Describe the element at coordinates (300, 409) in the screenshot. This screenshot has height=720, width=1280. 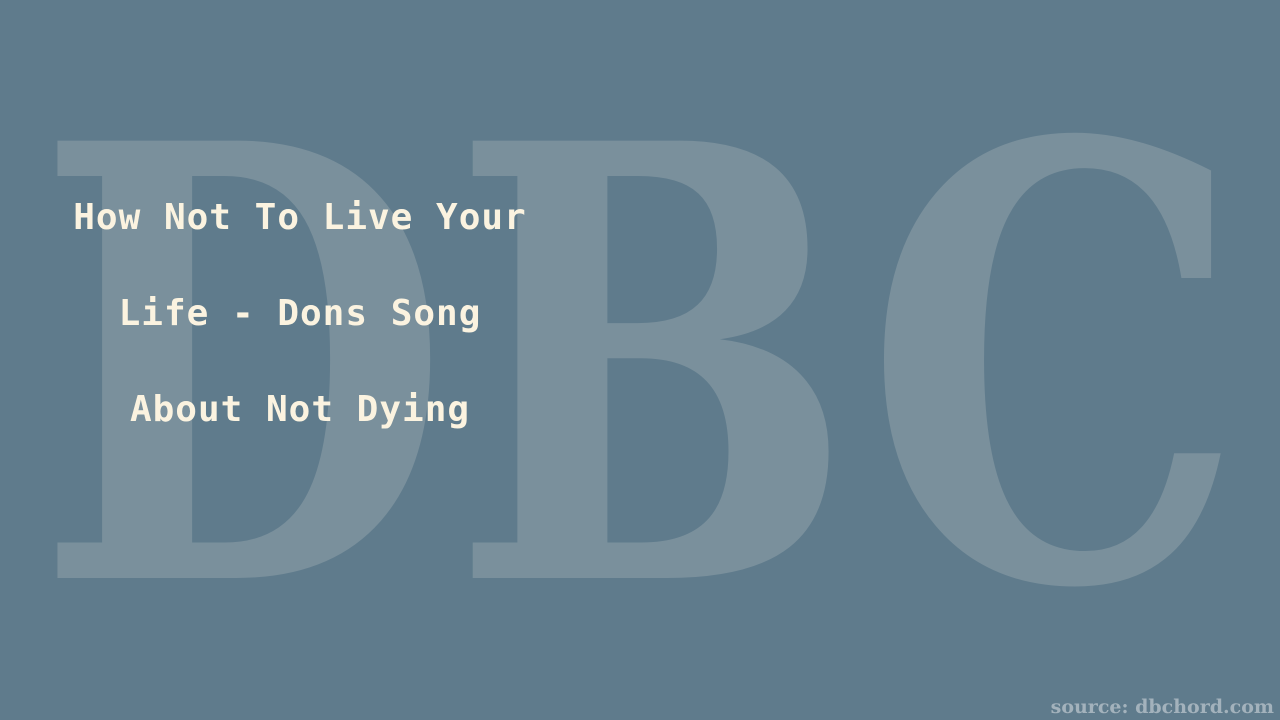
I see `song-title-line-3: About Not Dying` at that location.